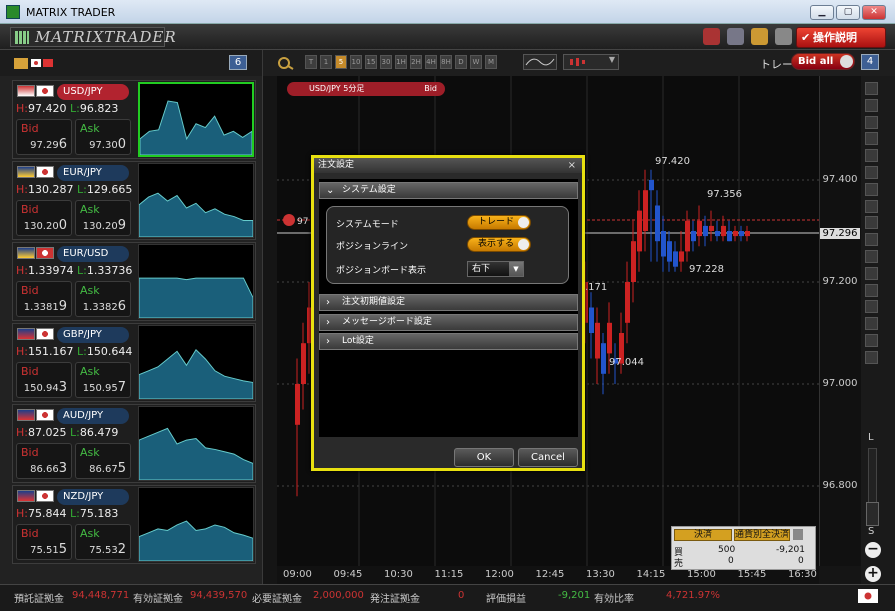  Describe the element at coordinates (386, 62) in the screenshot. I see `timeframe-30: 30` at that location.